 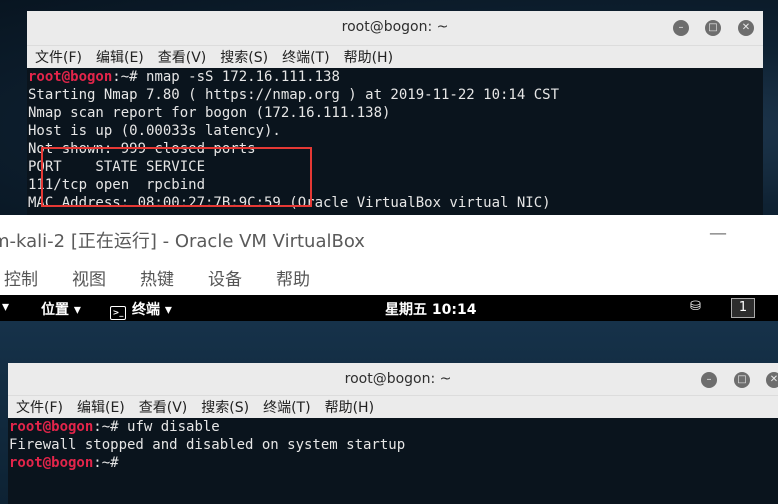 I want to click on menu-help: 帮助, so click(x=293, y=277).